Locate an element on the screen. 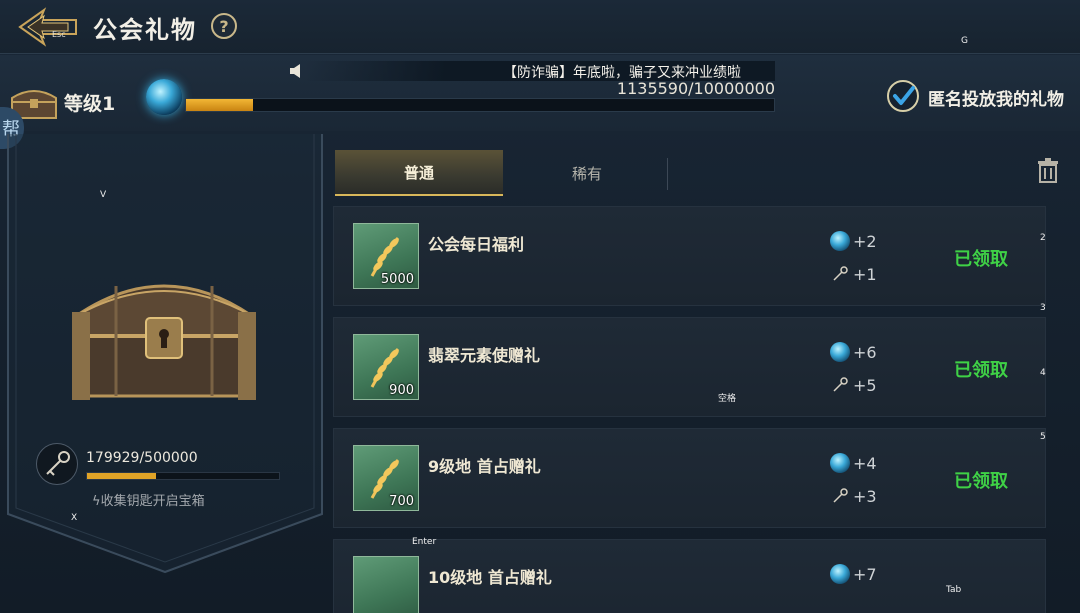 This screenshot has width=1080, height=613. item-quantity: 5000 is located at coordinates (397, 279).